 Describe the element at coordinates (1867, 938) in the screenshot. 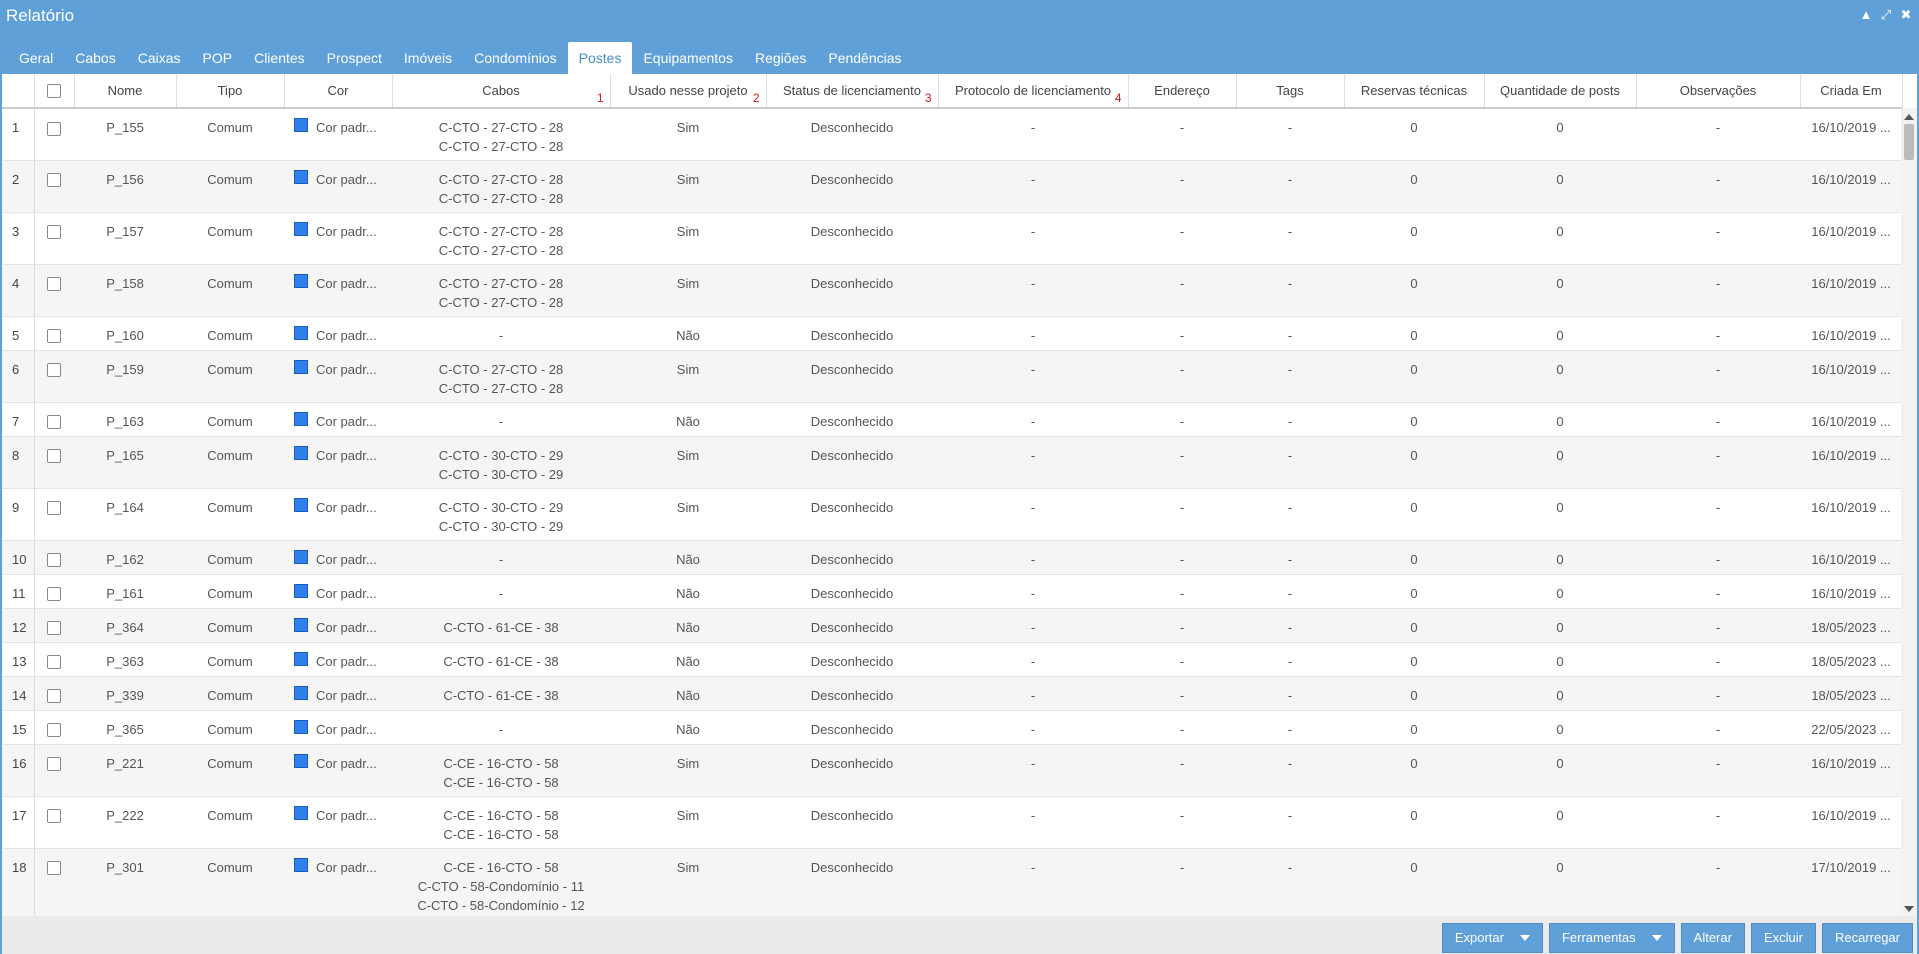

I see `reload-button: Recarregar` at that location.